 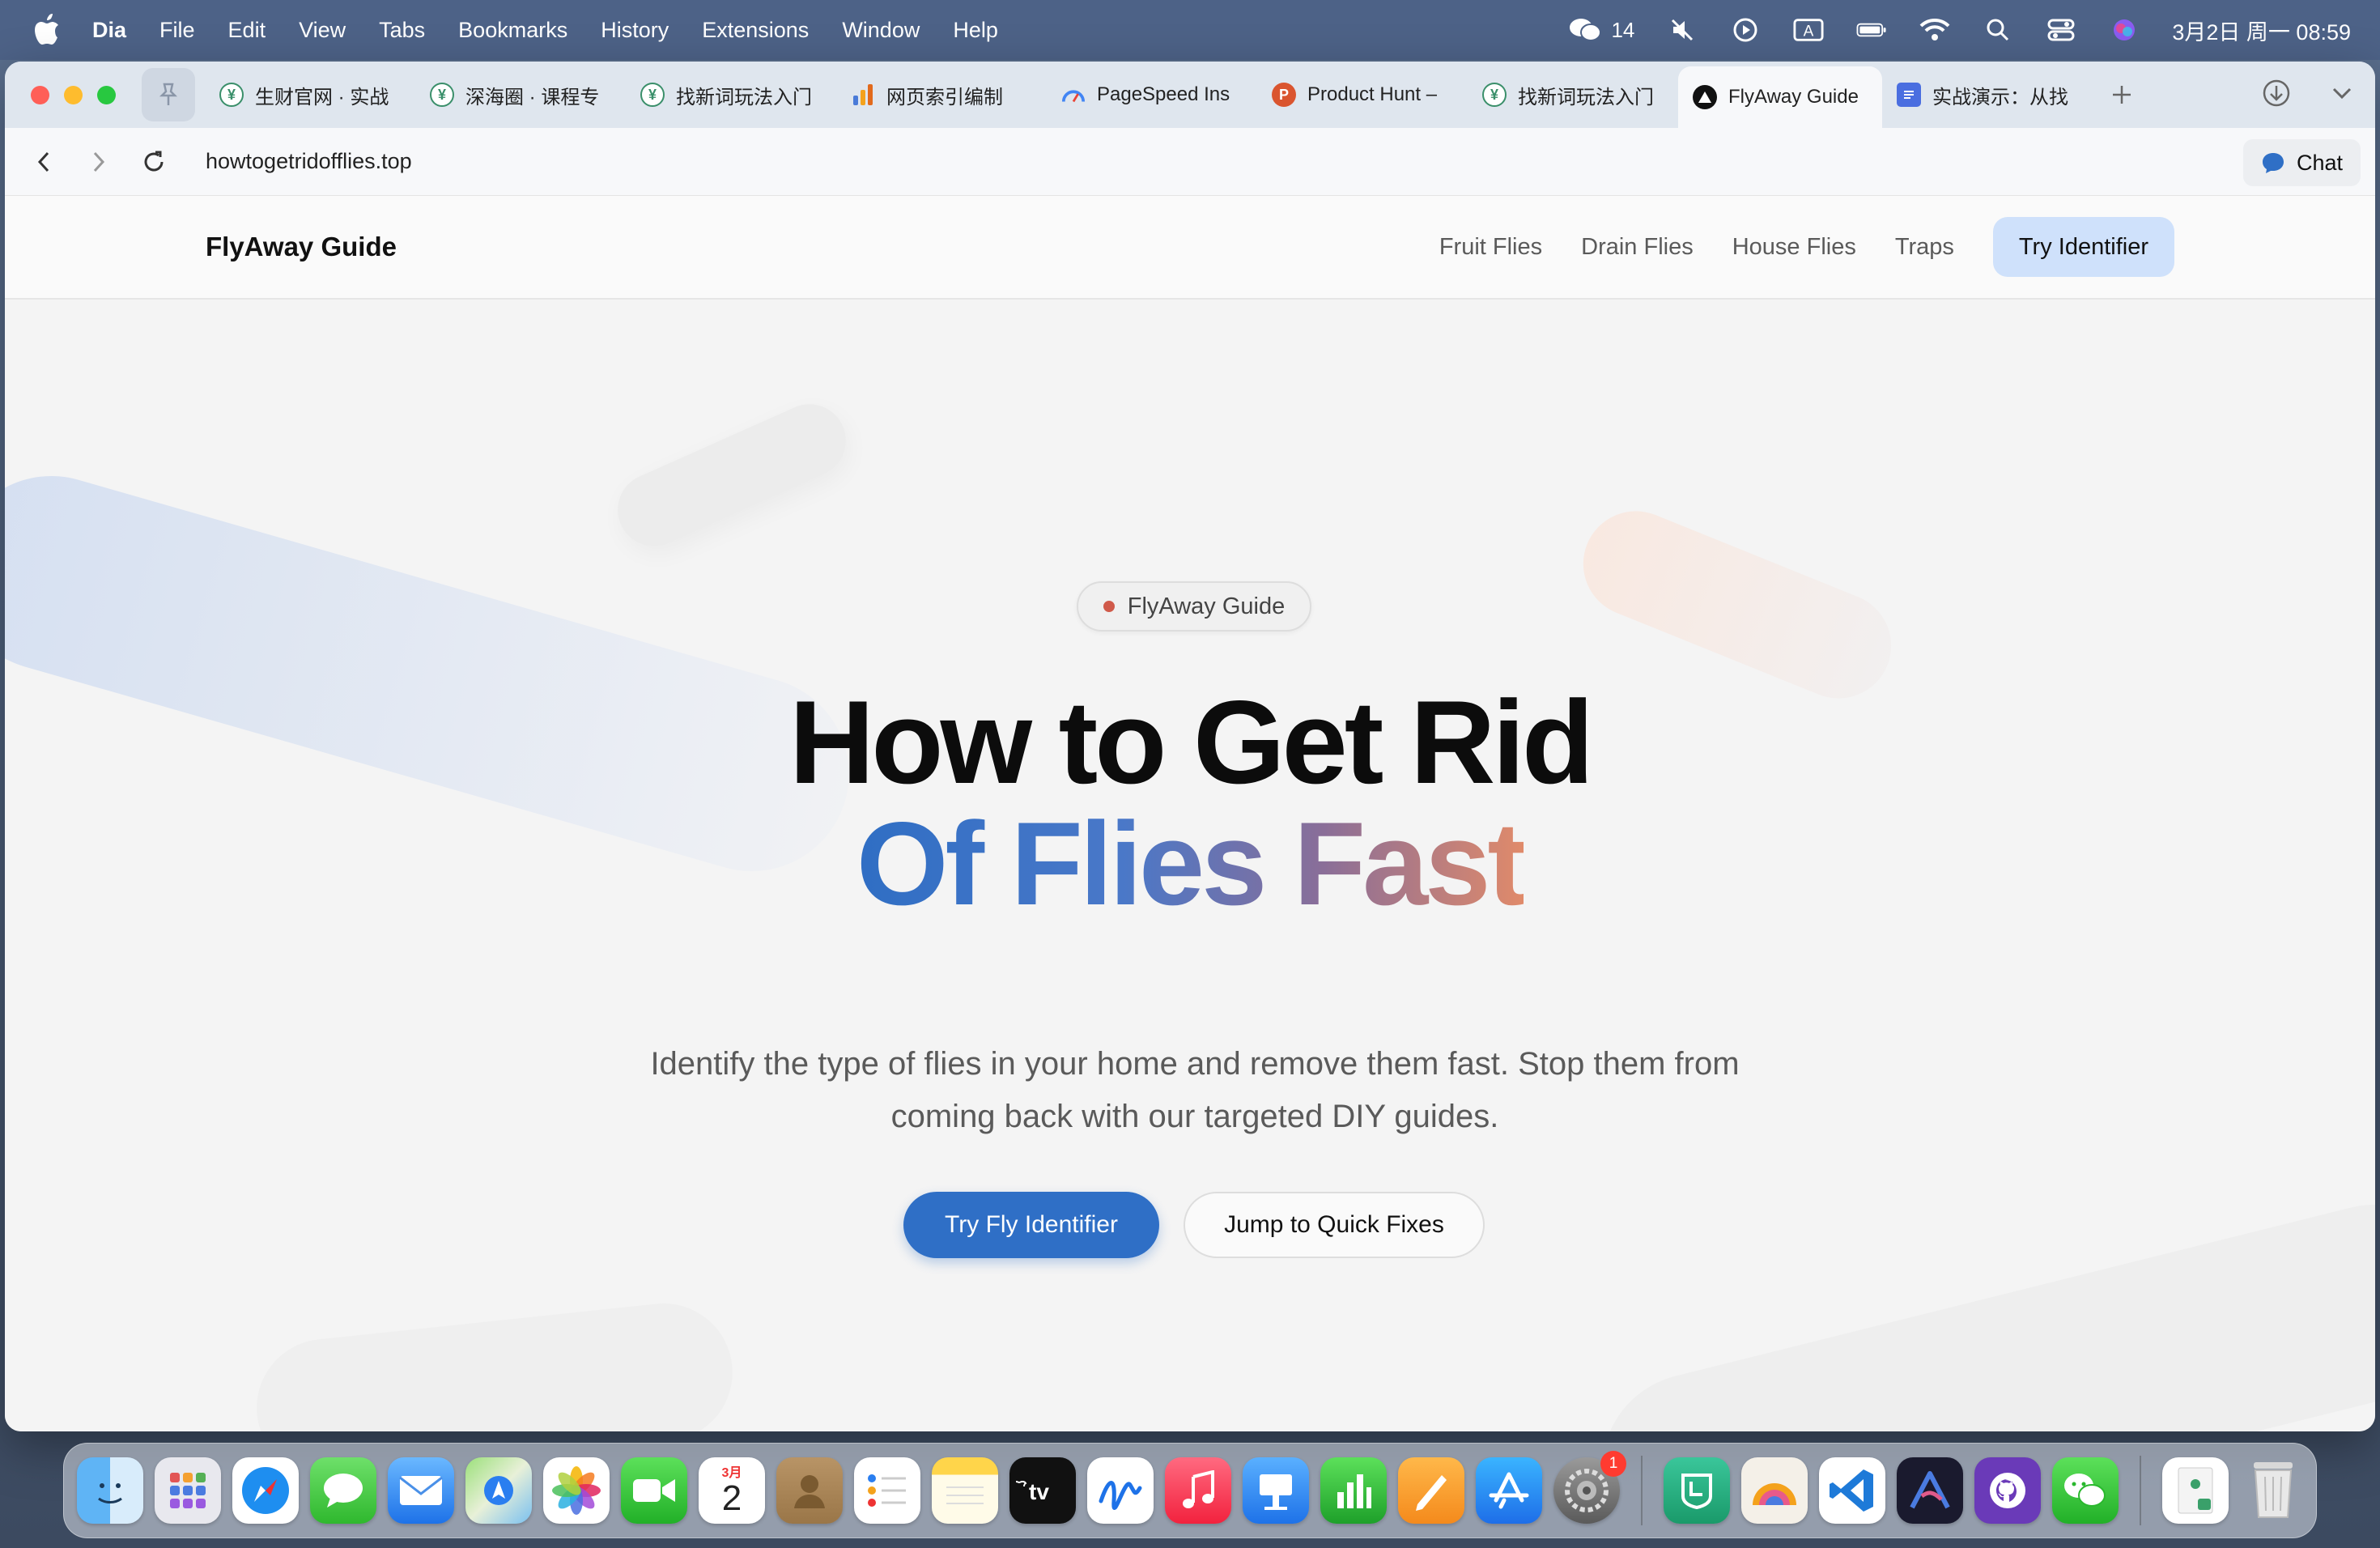 I want to click on control-center-icon, so click(x=2061, y=30).